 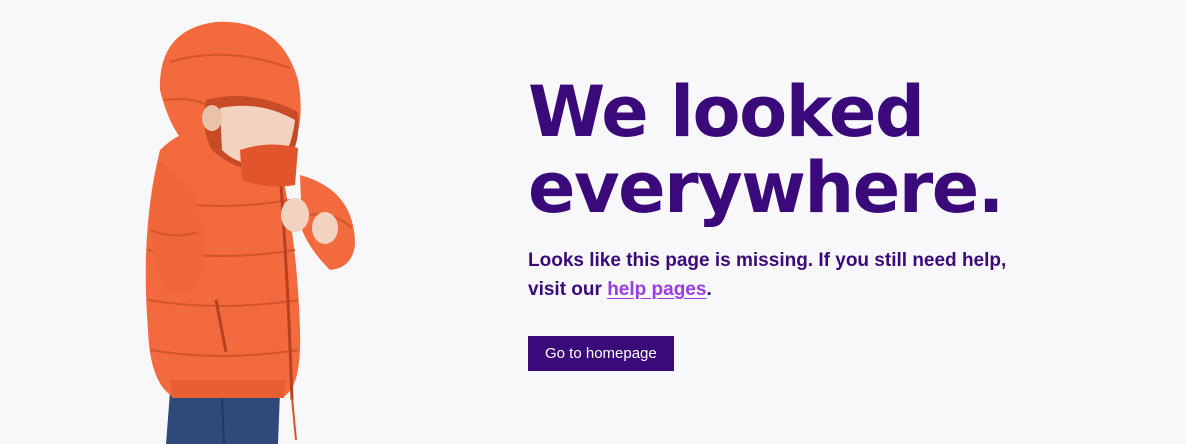 What do you see at coordinates (726, 112) in the screenshot?
I see `headline-line-1: We looked` at bounding box center [726, 112].